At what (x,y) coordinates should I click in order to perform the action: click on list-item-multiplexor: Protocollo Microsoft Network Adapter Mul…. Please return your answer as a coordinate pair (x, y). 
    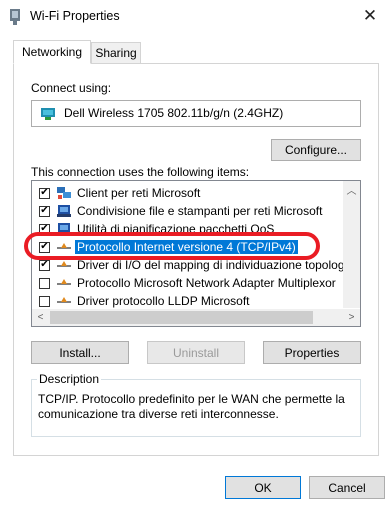
    Looking at the image, I should click on (195, 283).